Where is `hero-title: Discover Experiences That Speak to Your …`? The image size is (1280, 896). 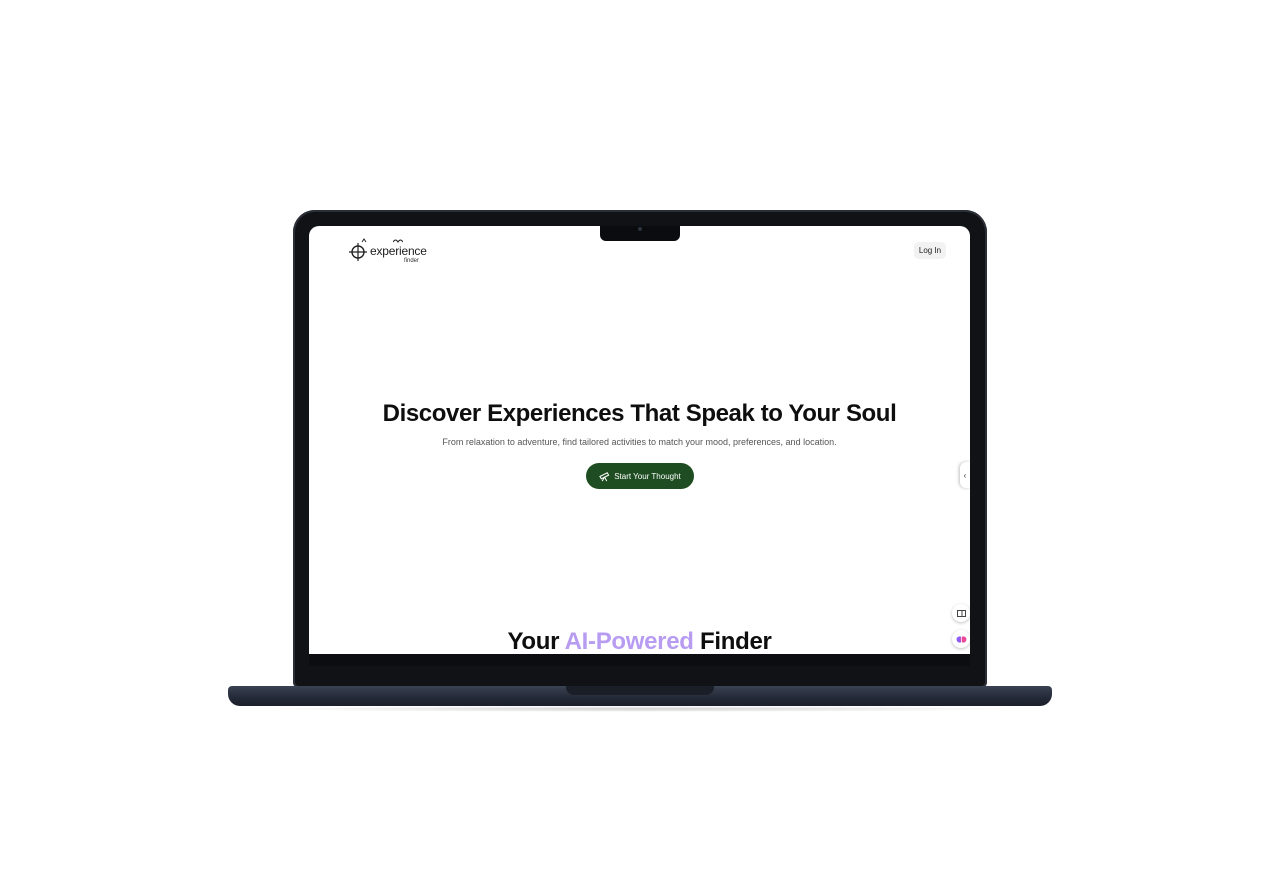 hero-title: Discover Experiences That Speak to Your … is located at coordinates (639, 413).